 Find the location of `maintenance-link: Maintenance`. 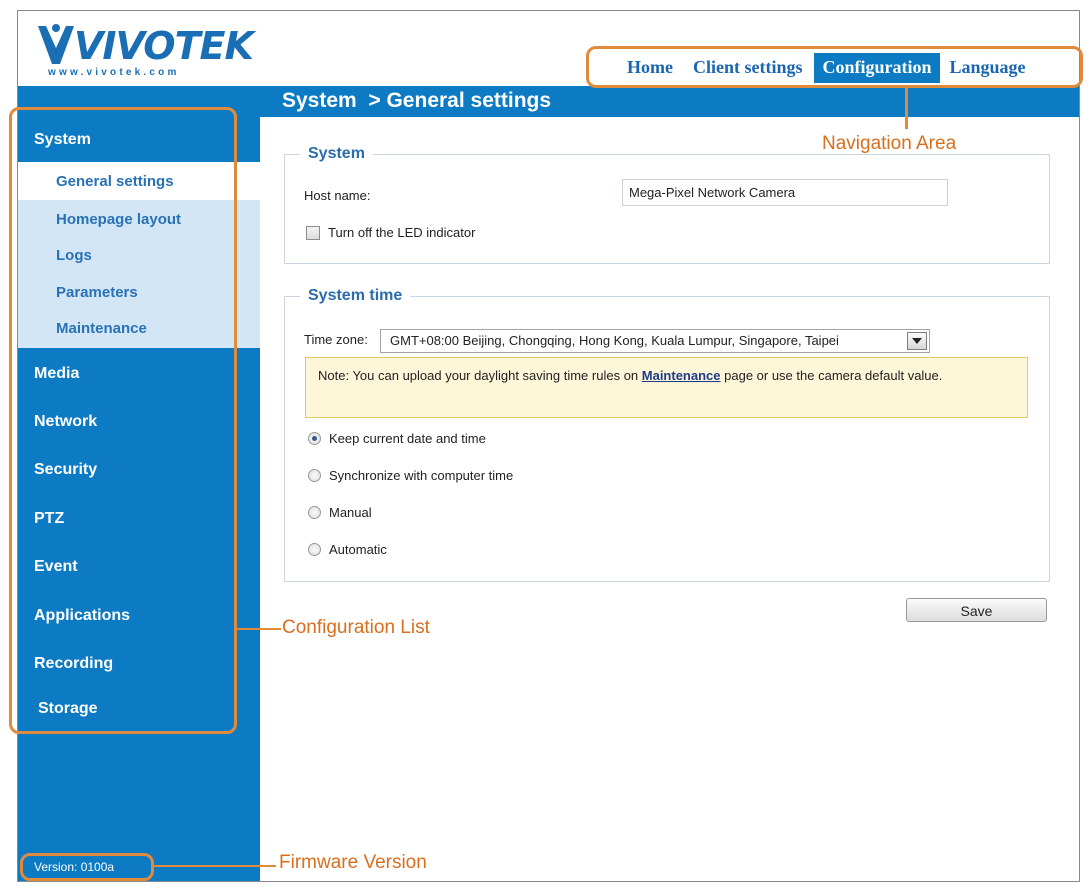

maintenance-link: Maintenance is located at coordinates (681, 375).